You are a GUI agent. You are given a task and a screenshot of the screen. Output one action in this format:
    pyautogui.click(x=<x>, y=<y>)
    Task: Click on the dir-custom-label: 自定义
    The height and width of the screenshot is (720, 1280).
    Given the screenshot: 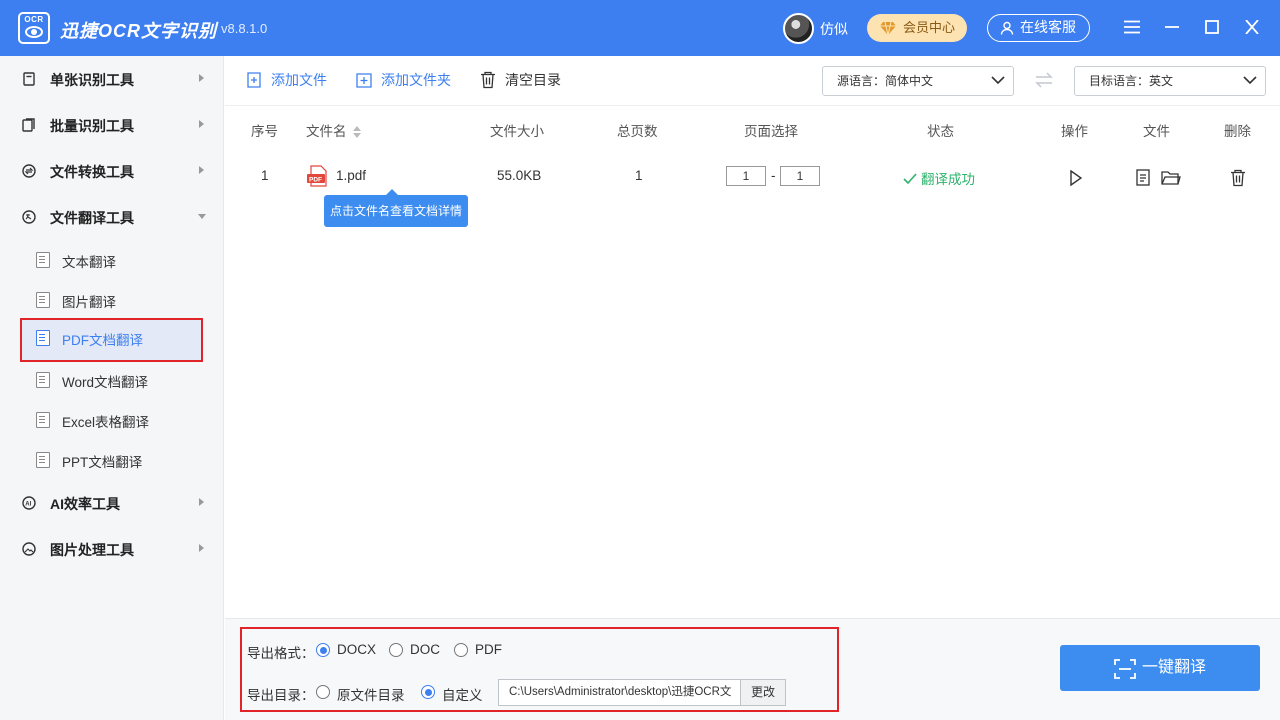 What is the action you would take?
    pyautogui.click(x=462, y=694)
    